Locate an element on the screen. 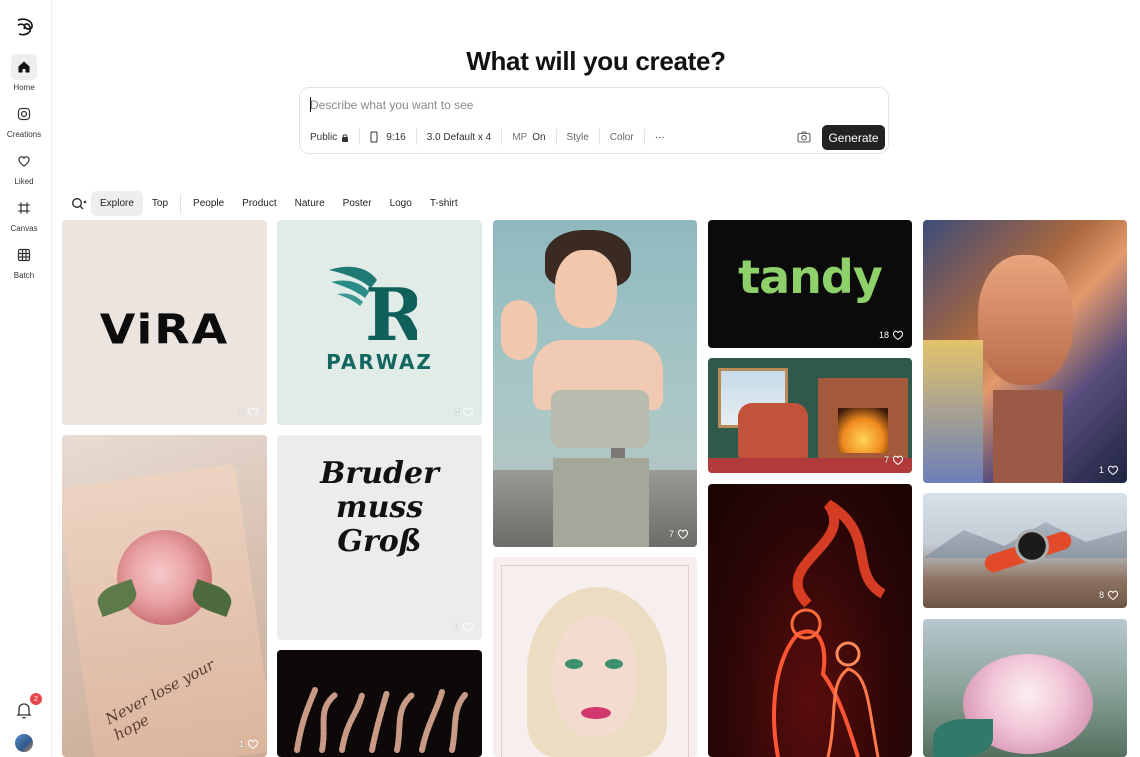 The width and height of the screenshot is (1140, 757). category-nature: Nature is located at coordinates (310, 203).